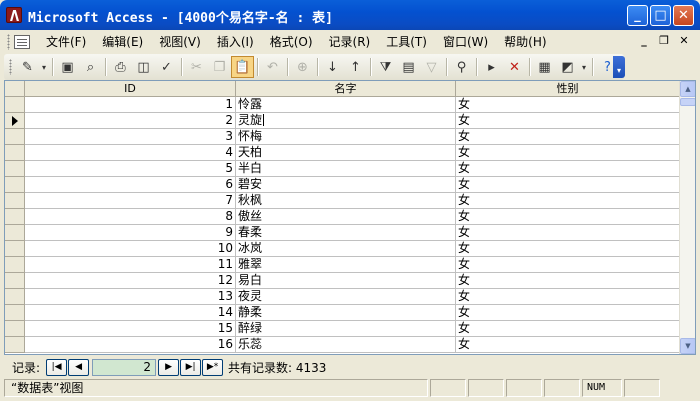 This screenshot has width=700, height=401. Describe the element at coordinates (66, 42) in the screenshot. I see `menu-file: 文件(F)` at that location.